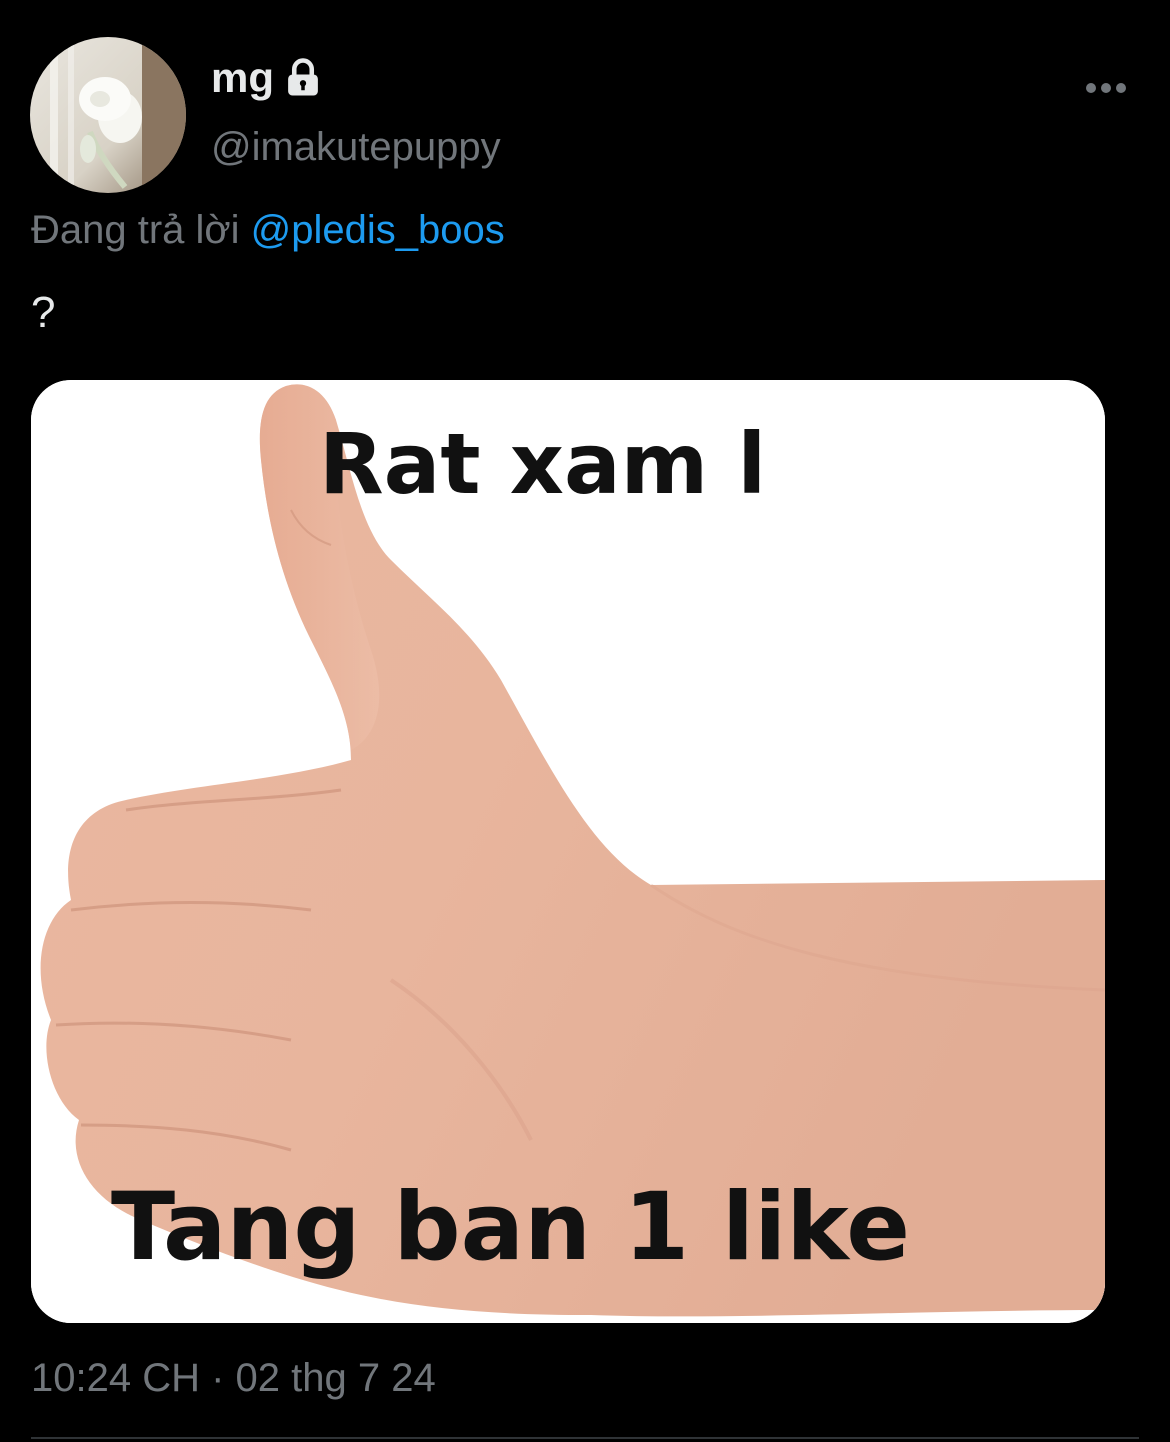 This screenshot has width=1170, height=1442. What do you see at coordinates (43, 312) in the screenshot?
I see `tweet-text: ?` at bounding box center [43, 312].